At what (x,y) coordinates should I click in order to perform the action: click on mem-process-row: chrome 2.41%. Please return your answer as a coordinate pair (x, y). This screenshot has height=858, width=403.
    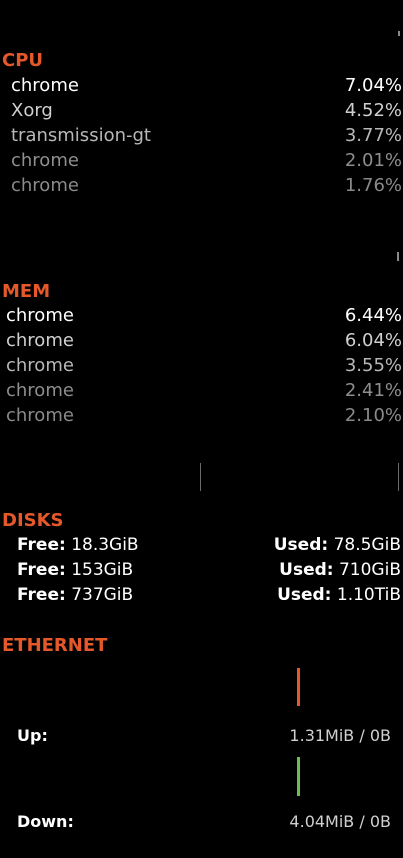
    Looking at the image, I should click on (201, 390).